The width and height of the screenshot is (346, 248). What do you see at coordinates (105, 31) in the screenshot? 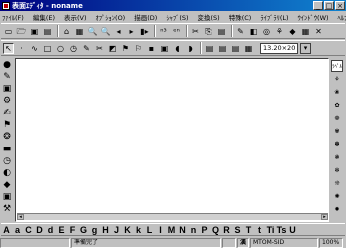
I see `zoom-out-icon: 🔍` at bounding box center [105, 31].